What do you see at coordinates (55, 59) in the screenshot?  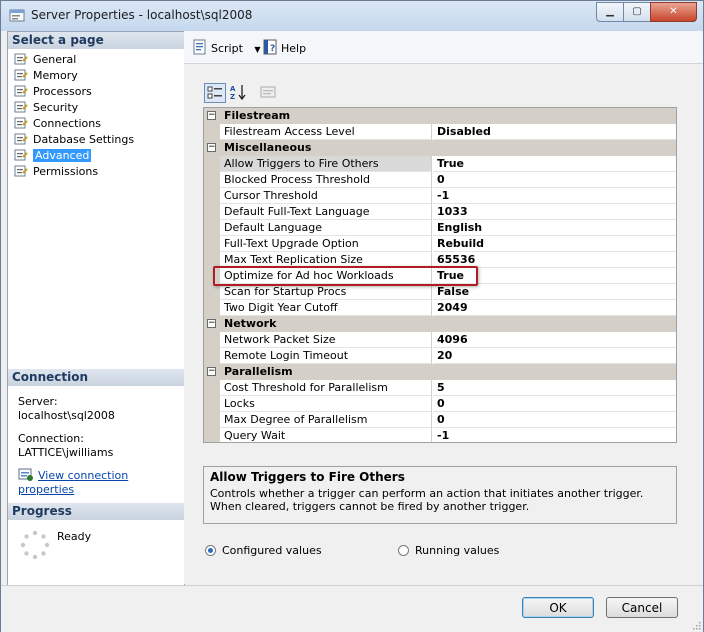 I see `page-item-label: General` at bounding box center [55, 59].